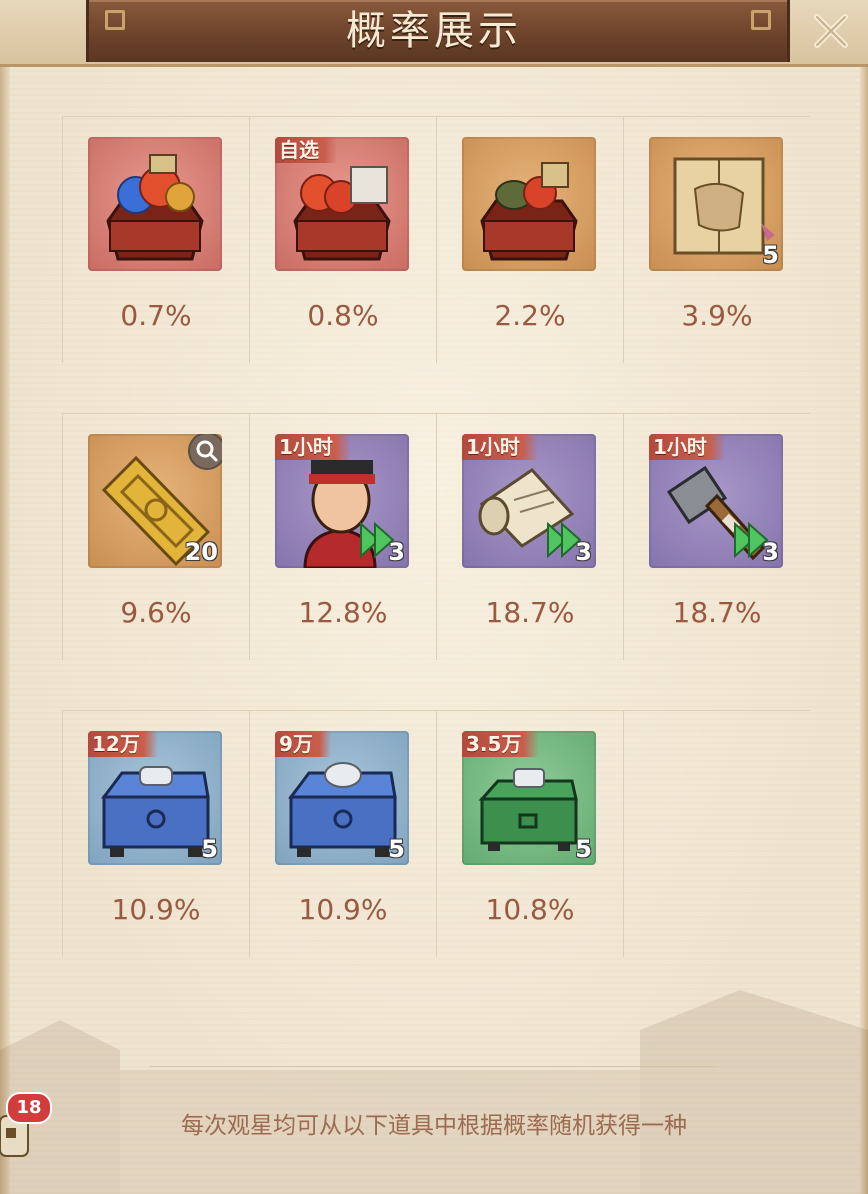  I want to click on search-icon, so click(207, 451).